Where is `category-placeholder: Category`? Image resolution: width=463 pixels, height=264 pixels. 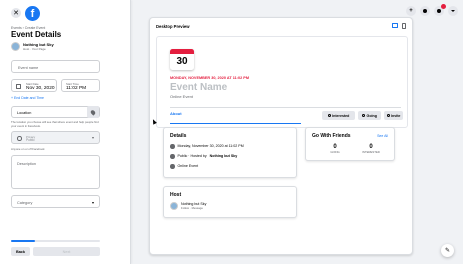
category-placeholder: Category is located at coordinates (25, 202).